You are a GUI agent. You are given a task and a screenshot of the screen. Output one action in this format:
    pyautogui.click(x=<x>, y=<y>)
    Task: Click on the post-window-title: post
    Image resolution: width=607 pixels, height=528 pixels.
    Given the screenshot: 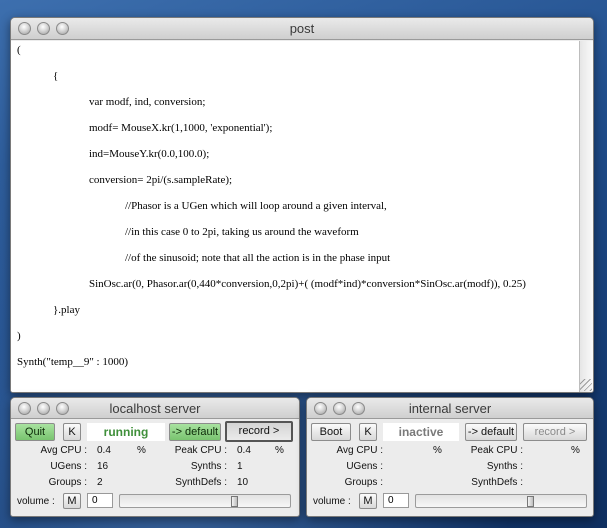 What is the action you would take?
    pyautogui.click(x=302, y=28)
    